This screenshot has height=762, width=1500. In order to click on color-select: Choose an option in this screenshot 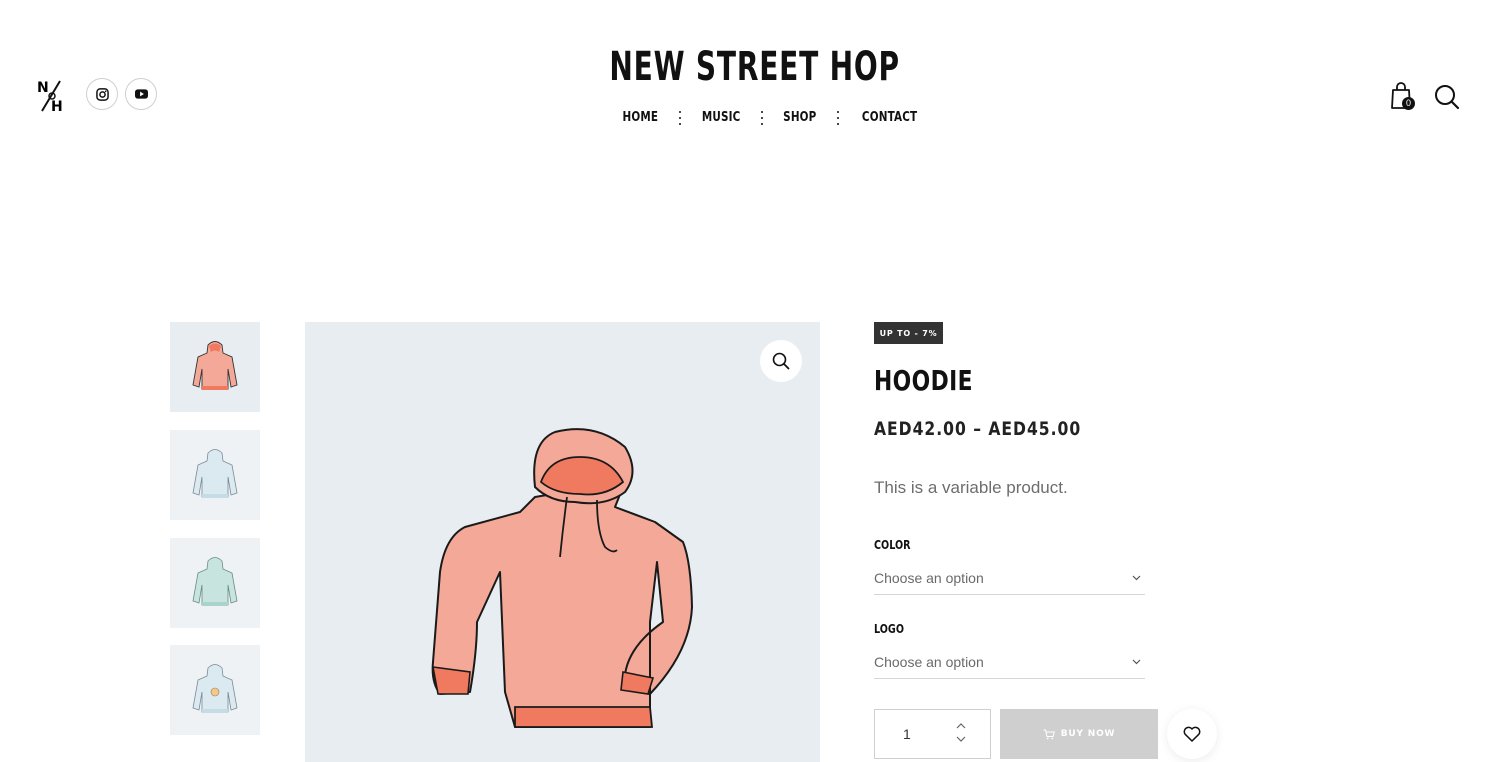, I will do `click(1009, 579)`.